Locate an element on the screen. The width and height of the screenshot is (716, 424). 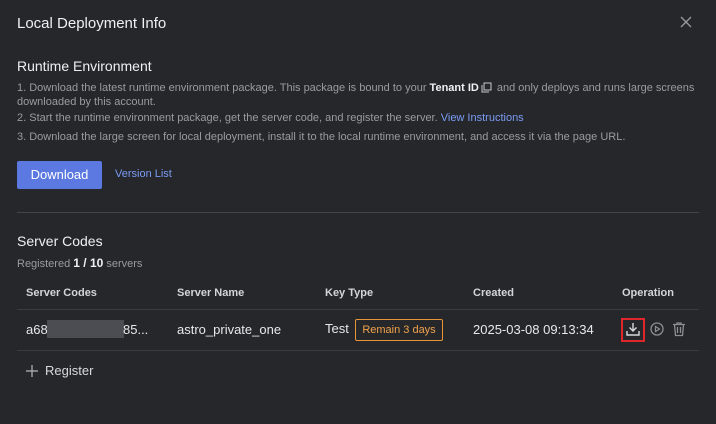
created-time: 2025-03-08 09:13:34 is located at coordinates (533, 329).